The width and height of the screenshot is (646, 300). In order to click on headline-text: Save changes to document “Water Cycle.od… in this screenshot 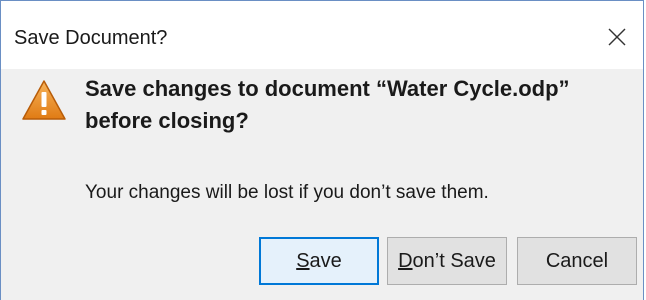, I will do `click(327, 104)`.